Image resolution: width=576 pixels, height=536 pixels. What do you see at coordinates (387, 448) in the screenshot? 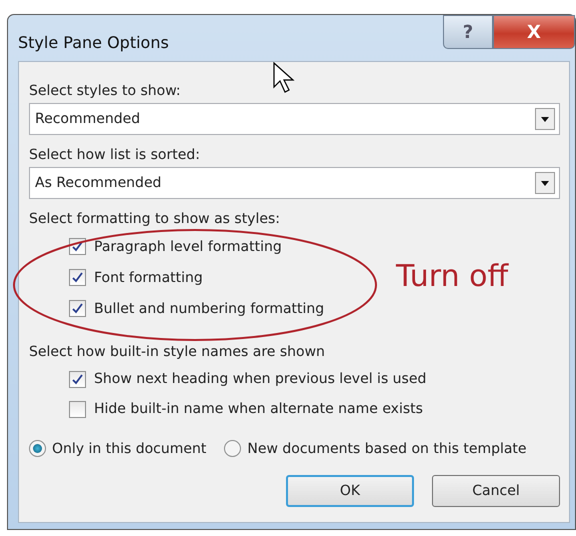
I see `radio-label: New documents based on this template` at bounding box center [387, 448].